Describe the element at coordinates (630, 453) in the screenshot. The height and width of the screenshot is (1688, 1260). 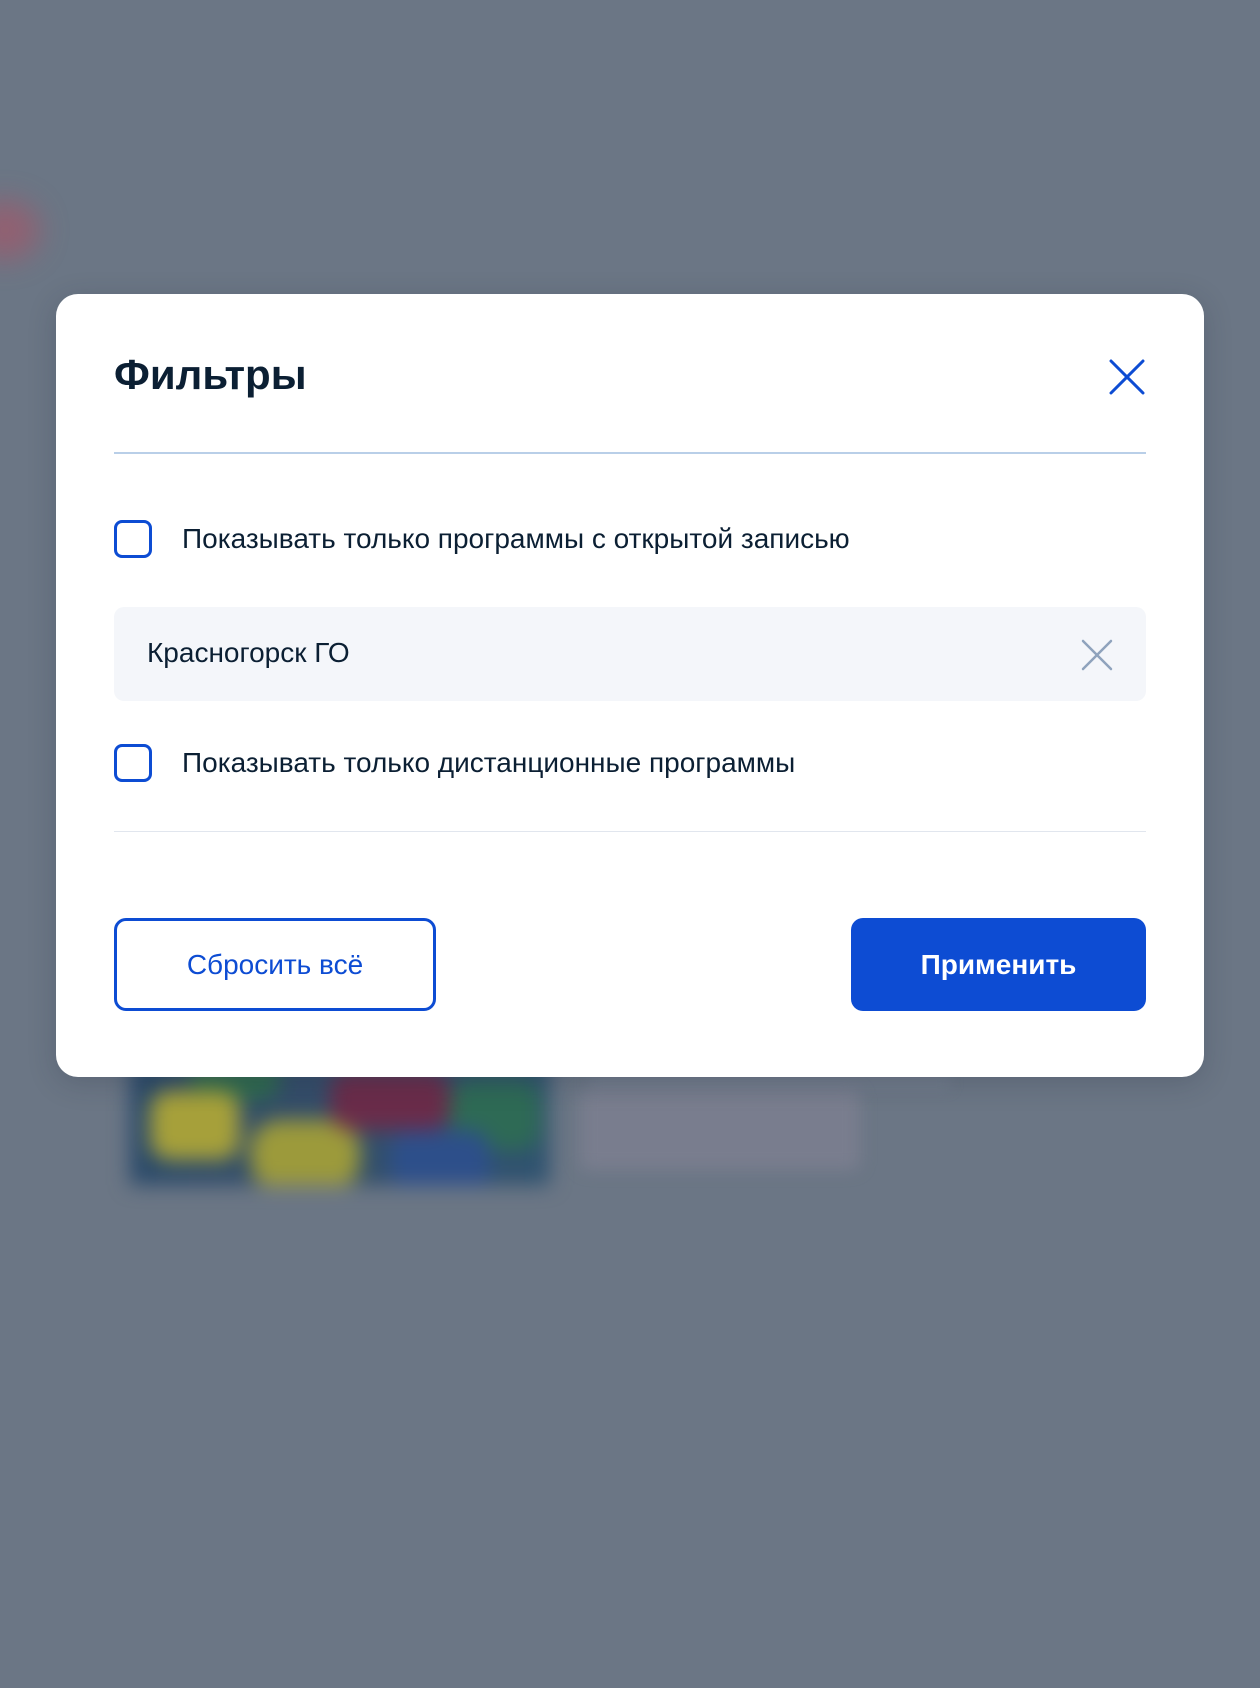
I see `header-divider` at that location.